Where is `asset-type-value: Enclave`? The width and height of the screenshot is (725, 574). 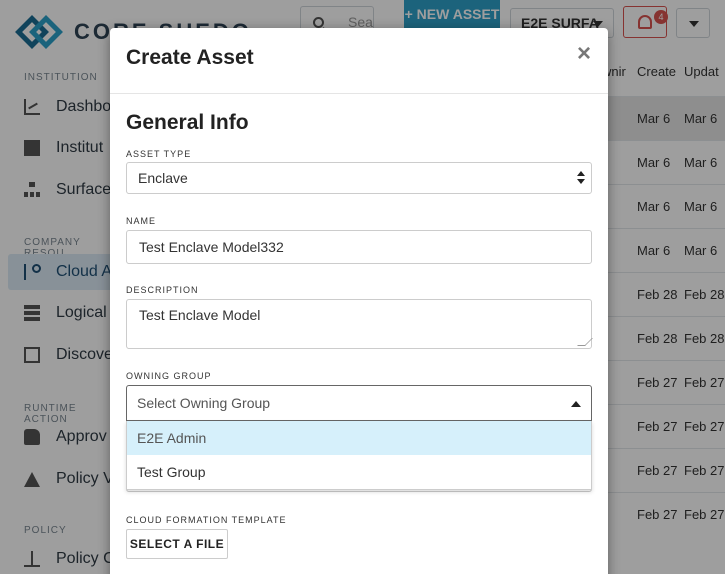 asset-type-value: Enclave is located at coordinates (163, 178).